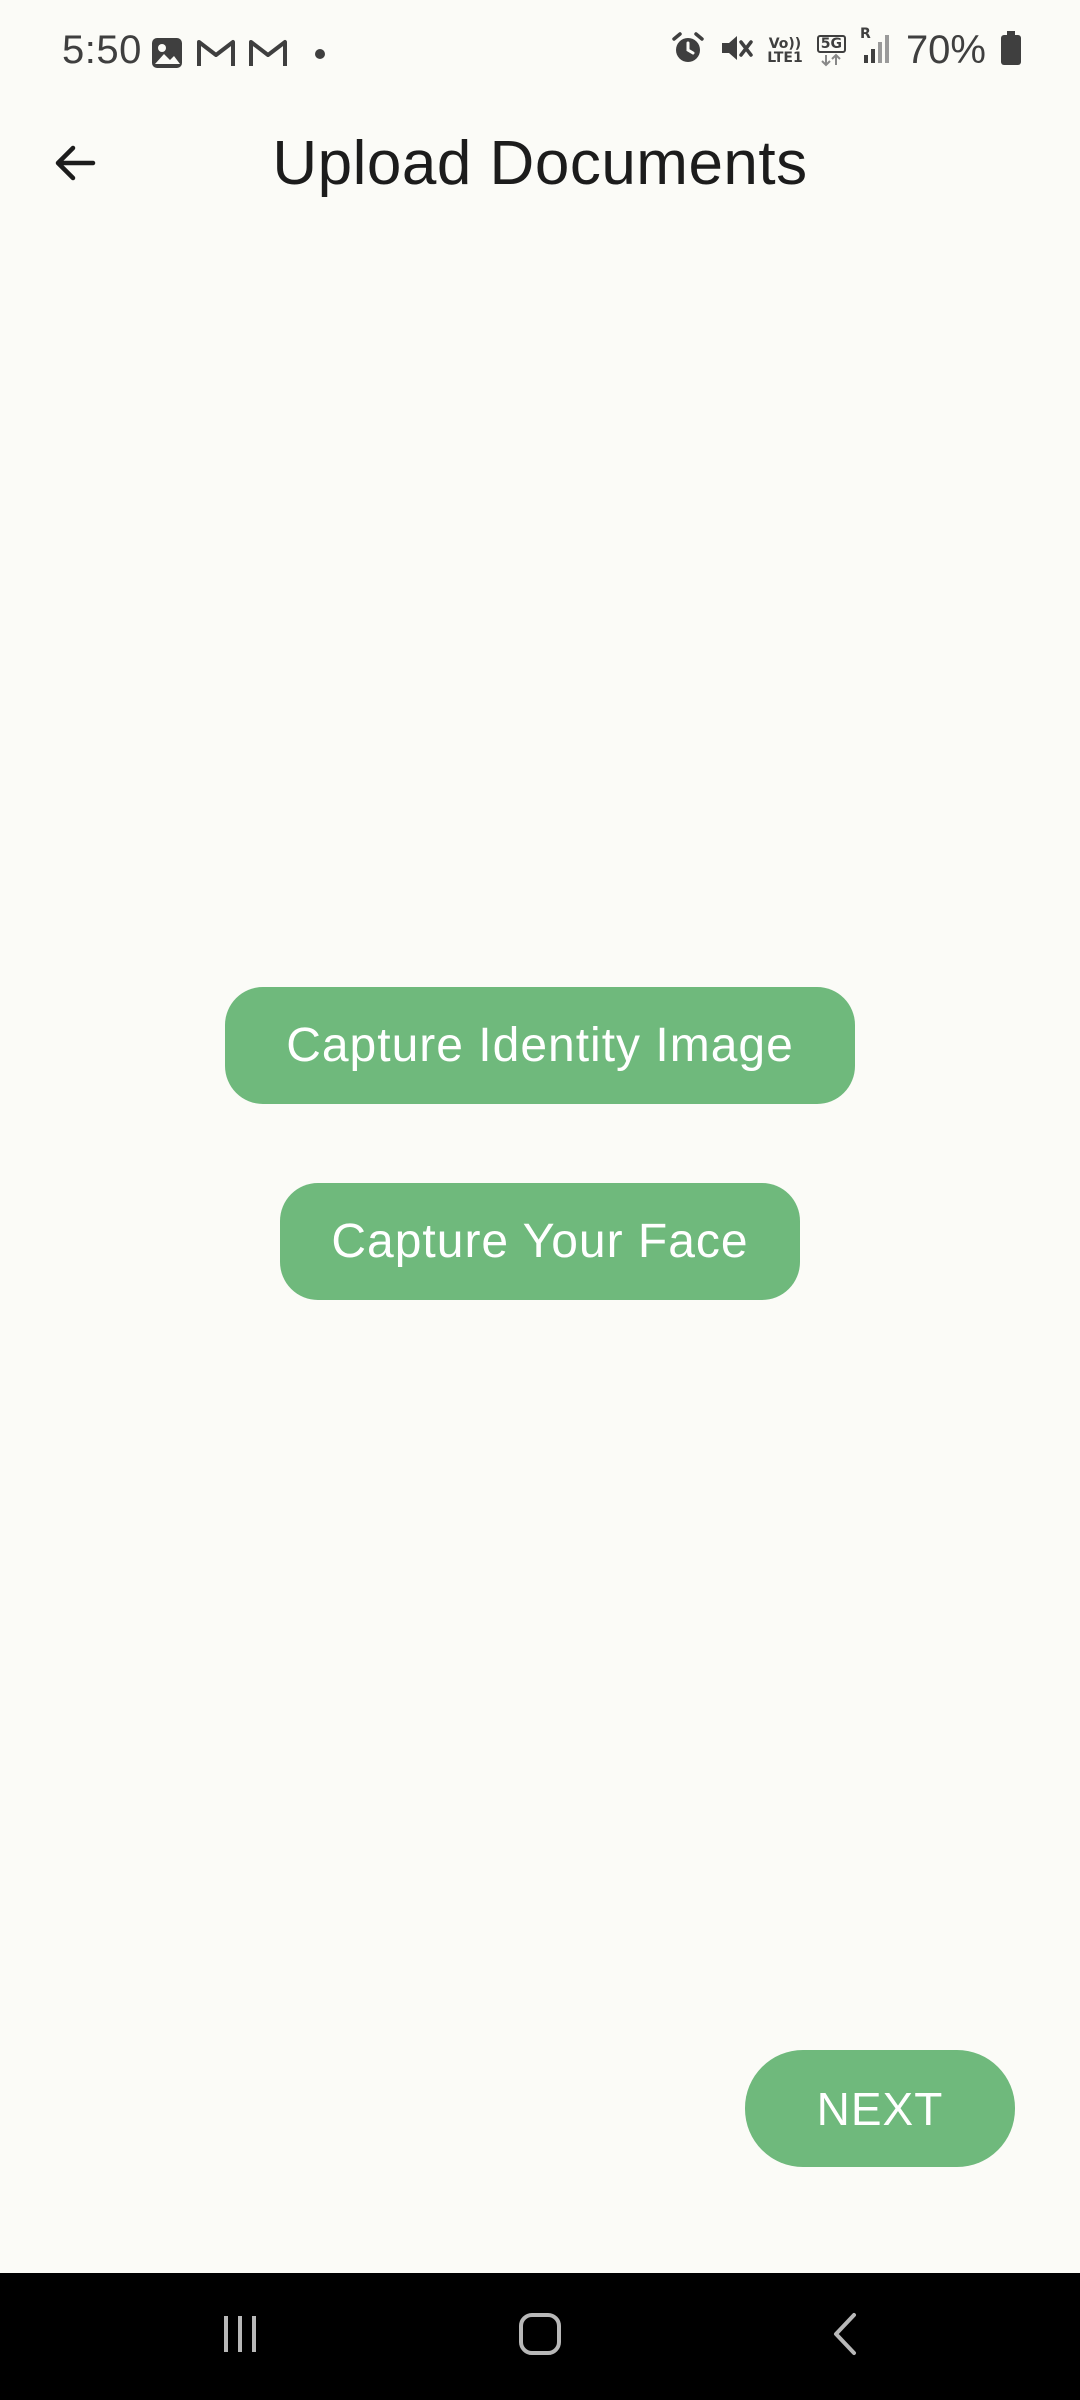  What do you see at coordinates (167, 55) in the screenshot?
I see `gallery-icon` at bounding box center [167, 55].